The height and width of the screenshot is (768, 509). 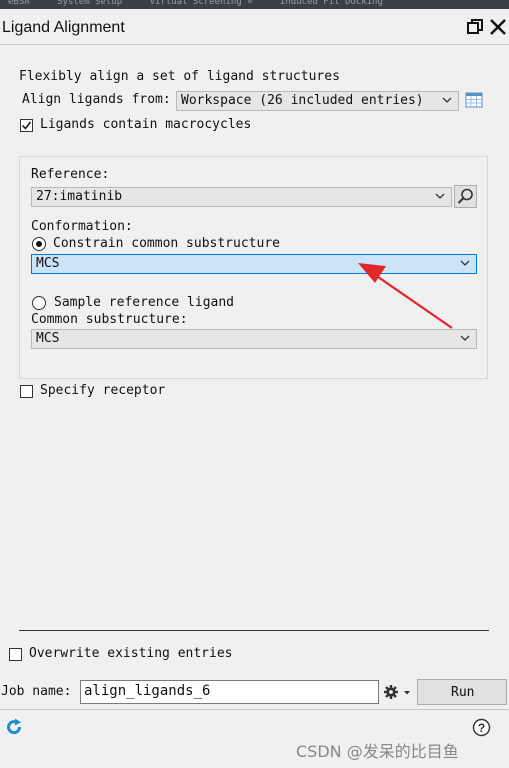 What do you see at coordinates (166, 243) in the screenshot?
I see `constrain-label: Constrain common substructure` at bounding box center [166, 243].